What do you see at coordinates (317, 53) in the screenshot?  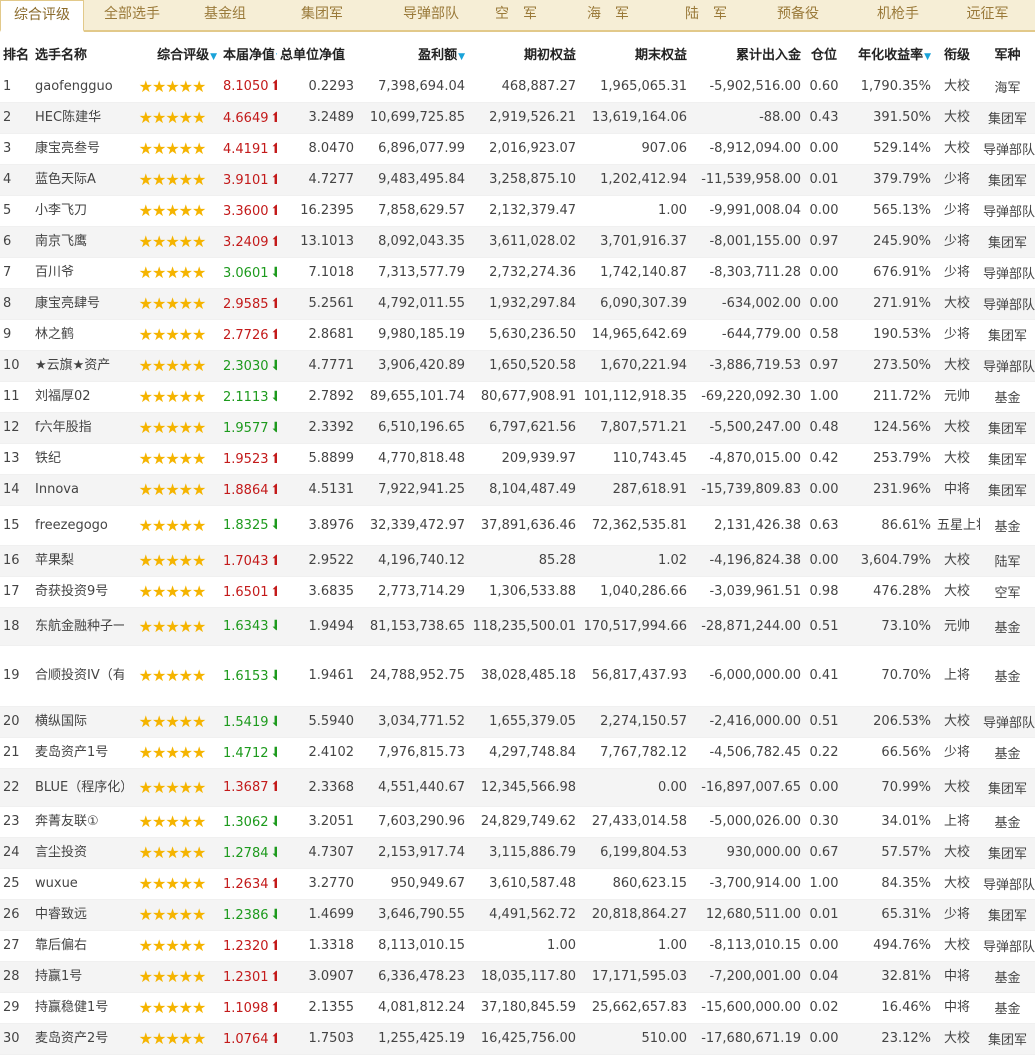 I see `col-header-unit-nav: 总单位净值` at bounding box center [317, 53].